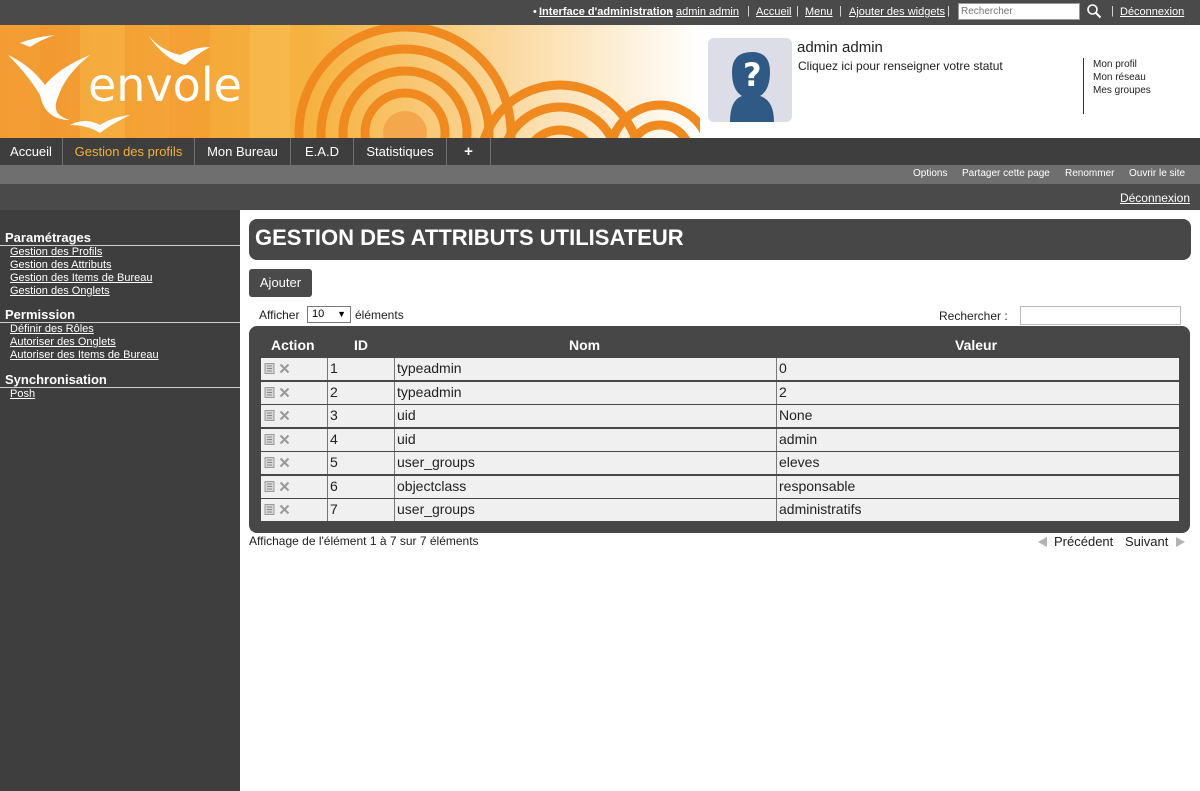 Image resolution: width=1200 pixels, height=791 pixels. Describe the element at coordinates (1155, 198) in the screenshot. I see `logout-link: Déconnexion` at that location.